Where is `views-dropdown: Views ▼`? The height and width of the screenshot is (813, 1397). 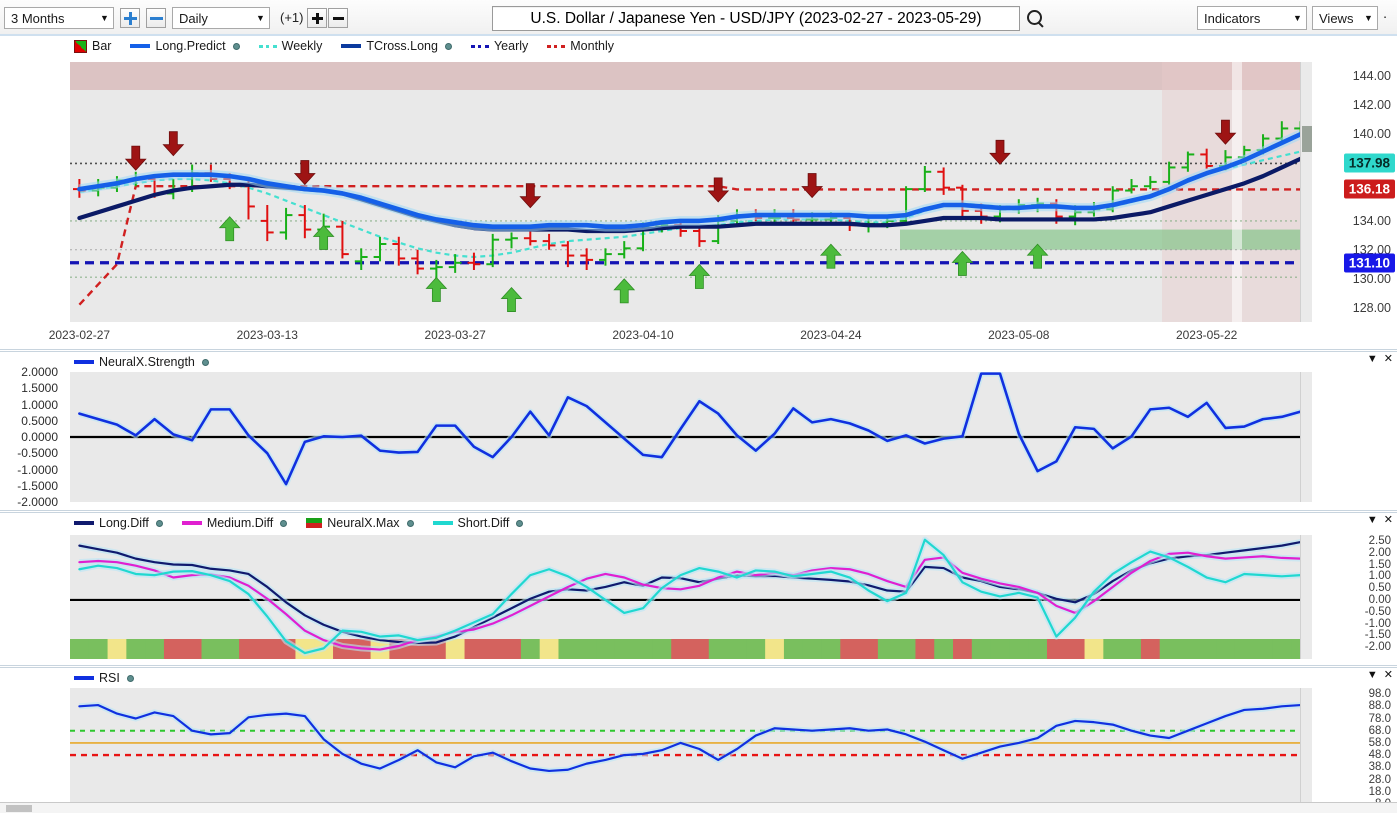
views-dropdown: Views ▼ is located at coordinates (1345, 18).